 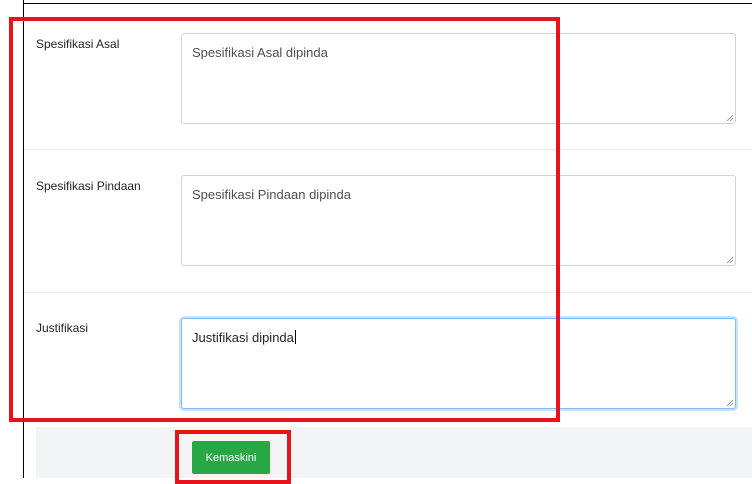 I want to click on highlight-box-button, so click(x=233, y=457).